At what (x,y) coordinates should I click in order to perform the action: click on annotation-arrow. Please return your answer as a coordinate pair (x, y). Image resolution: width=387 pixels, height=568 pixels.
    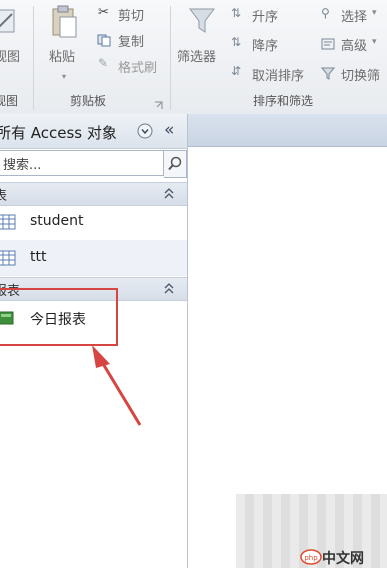
    Looking at the image, I should click on (117, 385).